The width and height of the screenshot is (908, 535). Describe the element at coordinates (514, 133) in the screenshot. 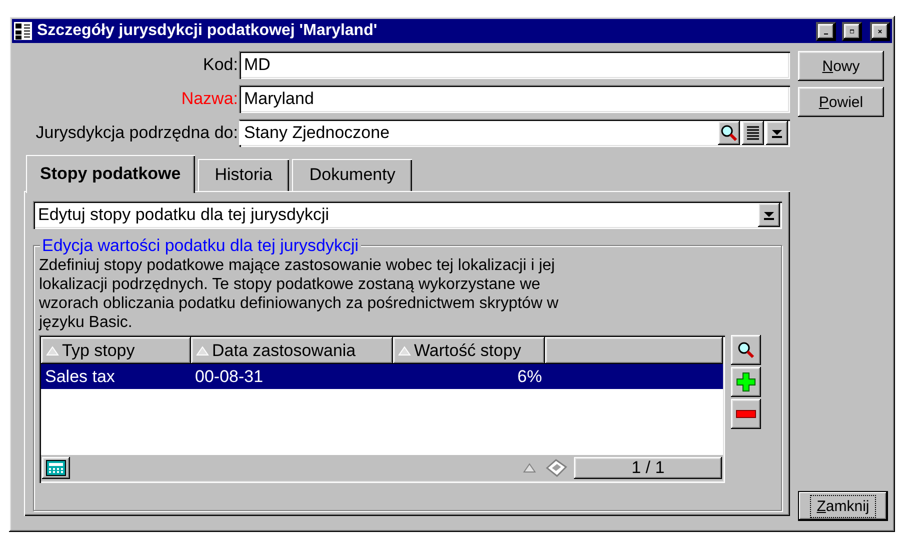

I see `lookup-field: Stany Zjednoczone` at that location.